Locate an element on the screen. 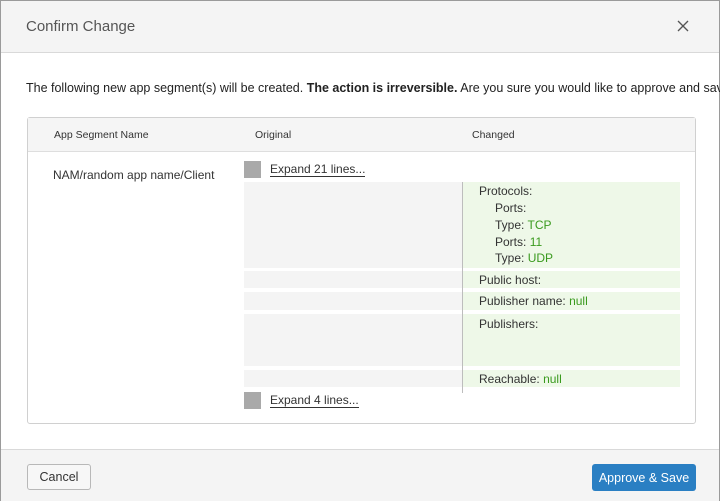 This screenshot has height=501, width=720. ports-11-entry: Ports: 11 is located at coordinates (518, 242).